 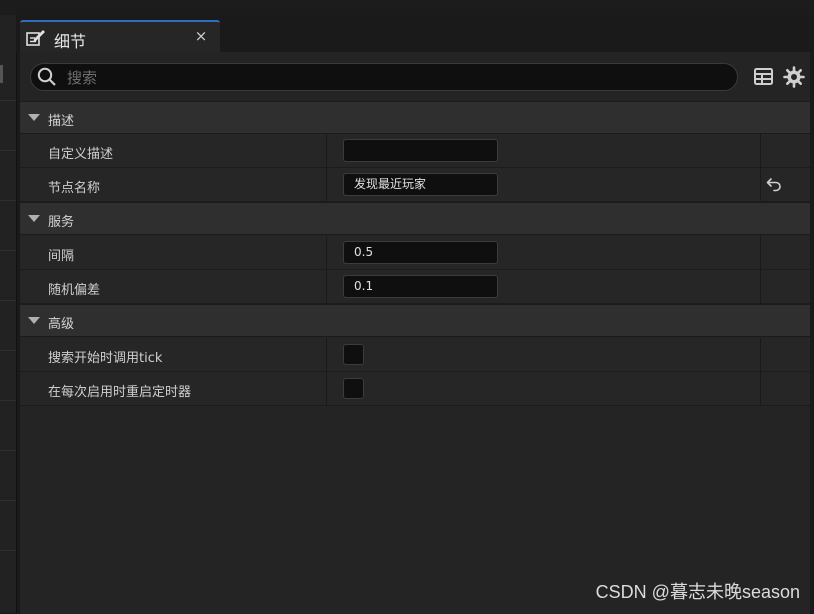 I want to click on reset-to-default-icon, so click(x=774, y=184).